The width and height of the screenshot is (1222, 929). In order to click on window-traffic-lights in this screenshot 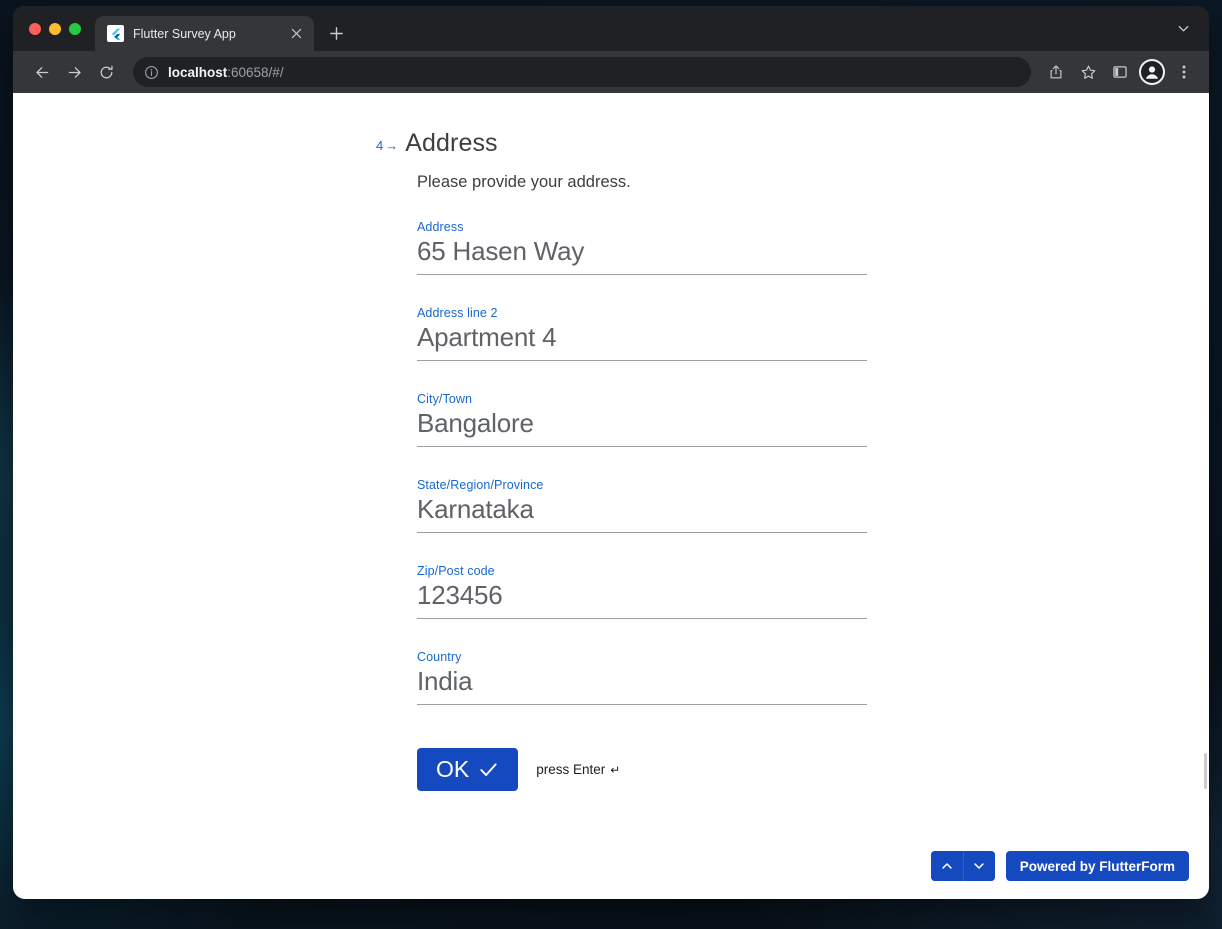, I will do `click(60, 28)`.